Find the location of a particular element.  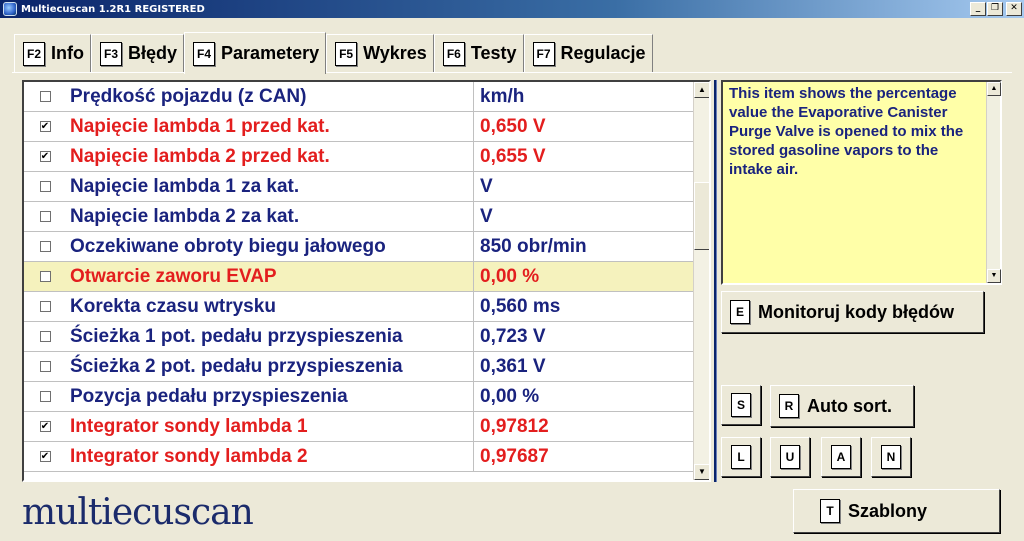

parameter-row: Napięcie lambda 2 za kat. V is located at coordinates (359, 217).